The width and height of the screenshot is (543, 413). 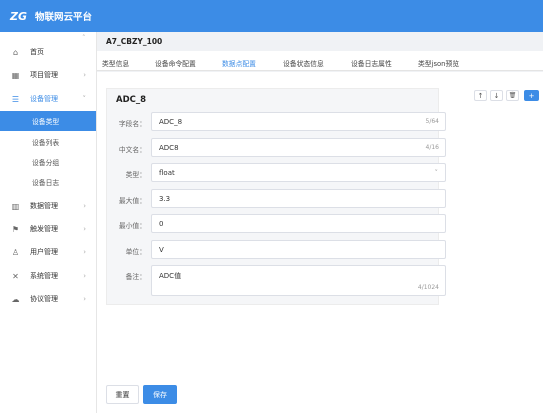 What do you see at coordinates (48, 182) in the screenshot?
I see `sidebar-subitem-device-log: 设备日志` at bounding box center [48, 182].